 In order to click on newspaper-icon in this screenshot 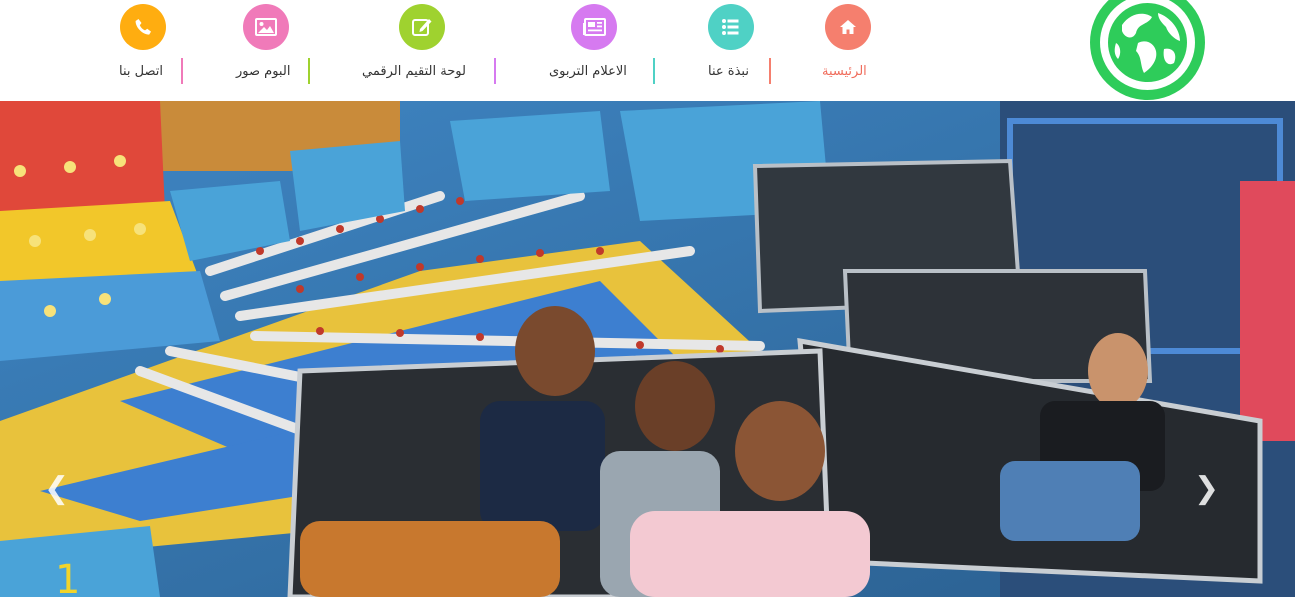, I will do `click(594, 27)`.